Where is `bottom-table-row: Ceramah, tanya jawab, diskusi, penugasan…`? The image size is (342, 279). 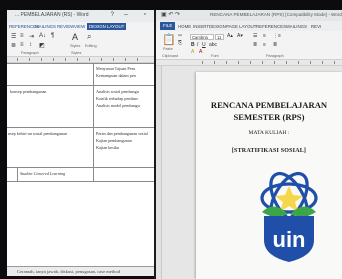 bottom-table-row: Ceramah, tanya jawab, diskusi, penugasan… is located at coordinates (80, 271).